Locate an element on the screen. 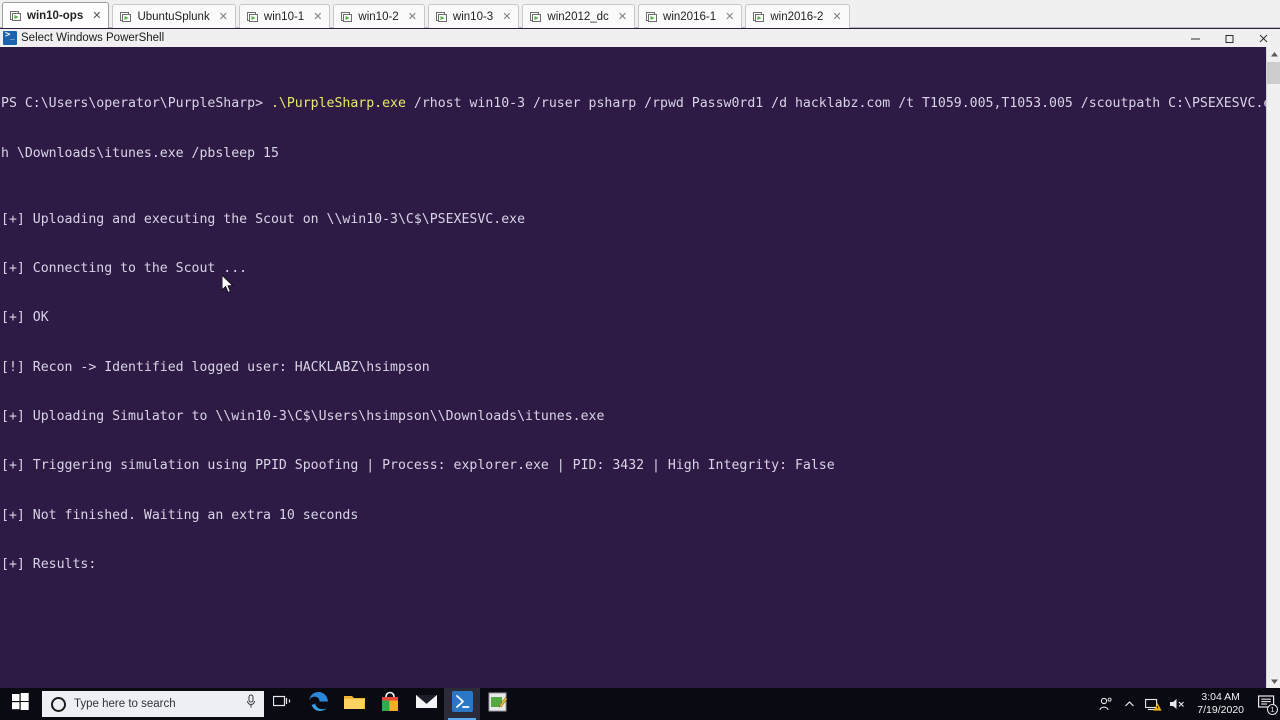 The image size is (1280, 720). tab-label: win10-3 is located at coordinates (473, 16).